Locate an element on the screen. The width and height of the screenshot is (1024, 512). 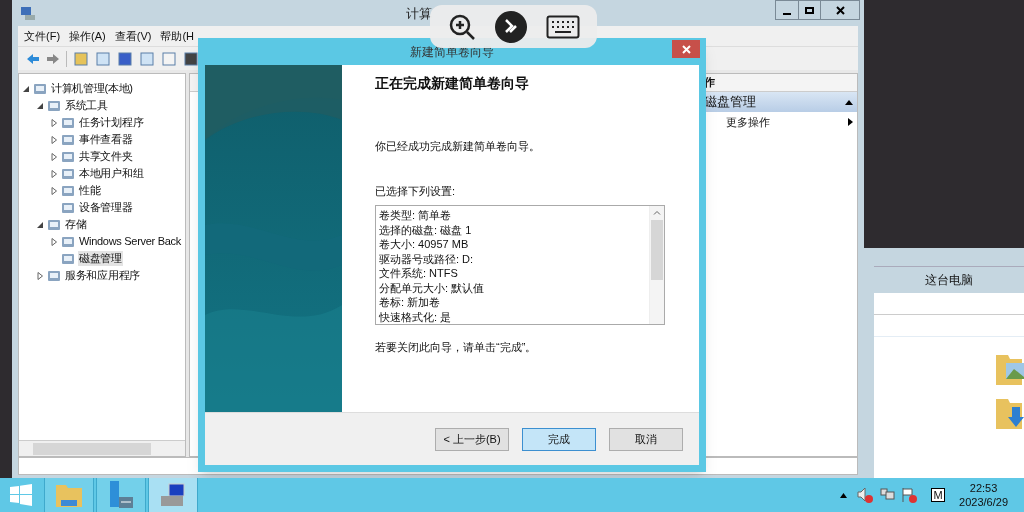
tree-item: 性能 is located at coordinates (90, 190).